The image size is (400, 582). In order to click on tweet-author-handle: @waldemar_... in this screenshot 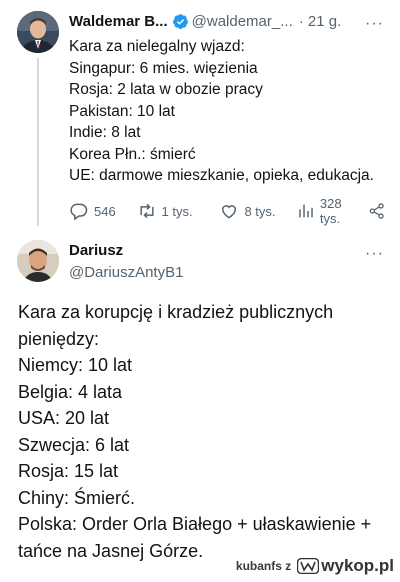, I will do `click(242, 21)`.